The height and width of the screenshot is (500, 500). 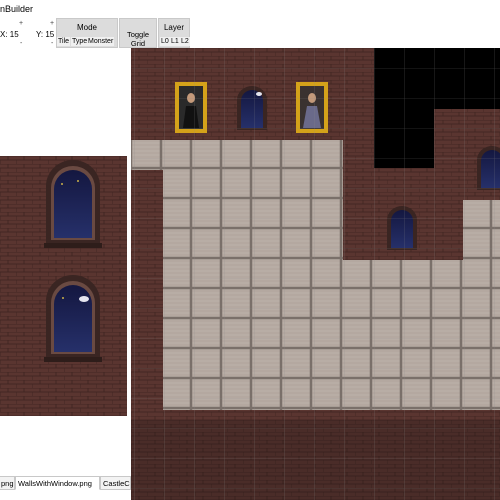 What do you see at coordinates (86, 27) in the screenshot?
I see `mode-label: Mode` at bounding box center [86, 27].